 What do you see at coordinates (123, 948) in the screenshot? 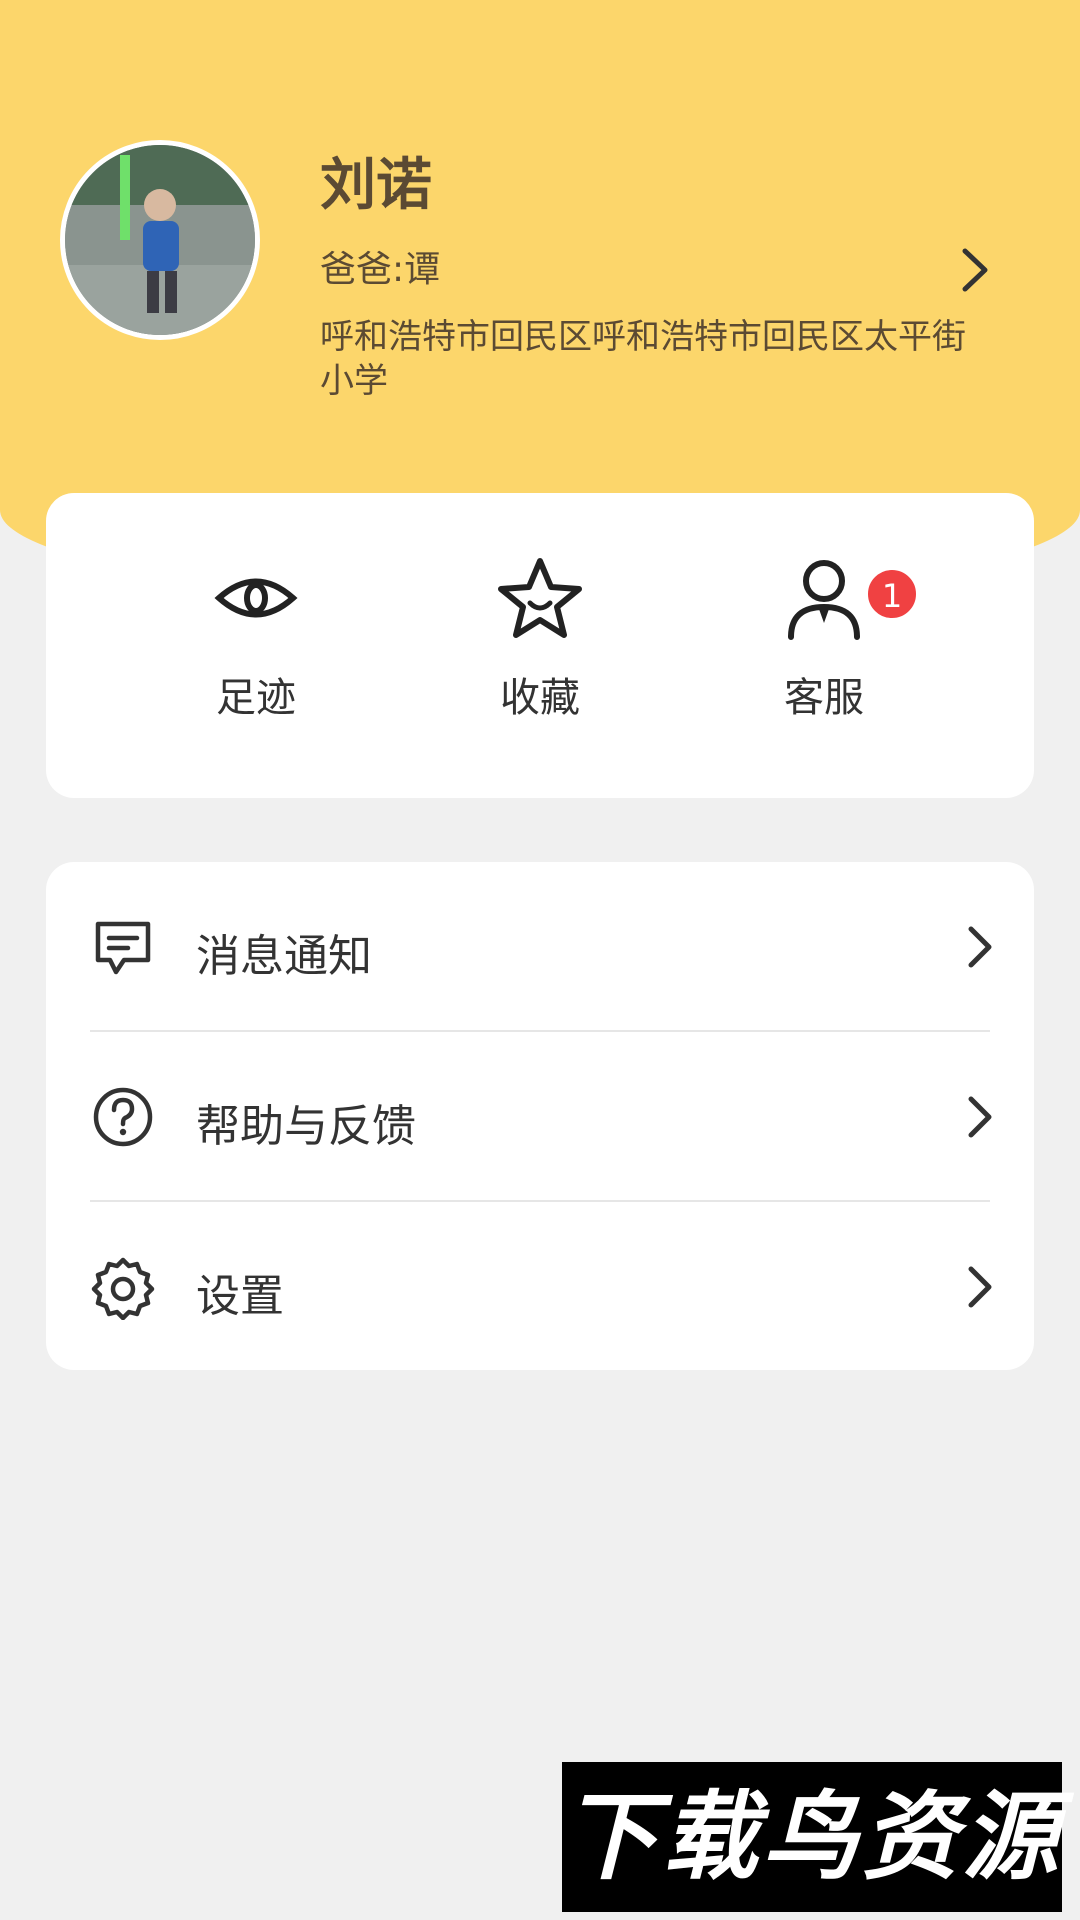
I see `message-icon` at bounding box center [123, 948].